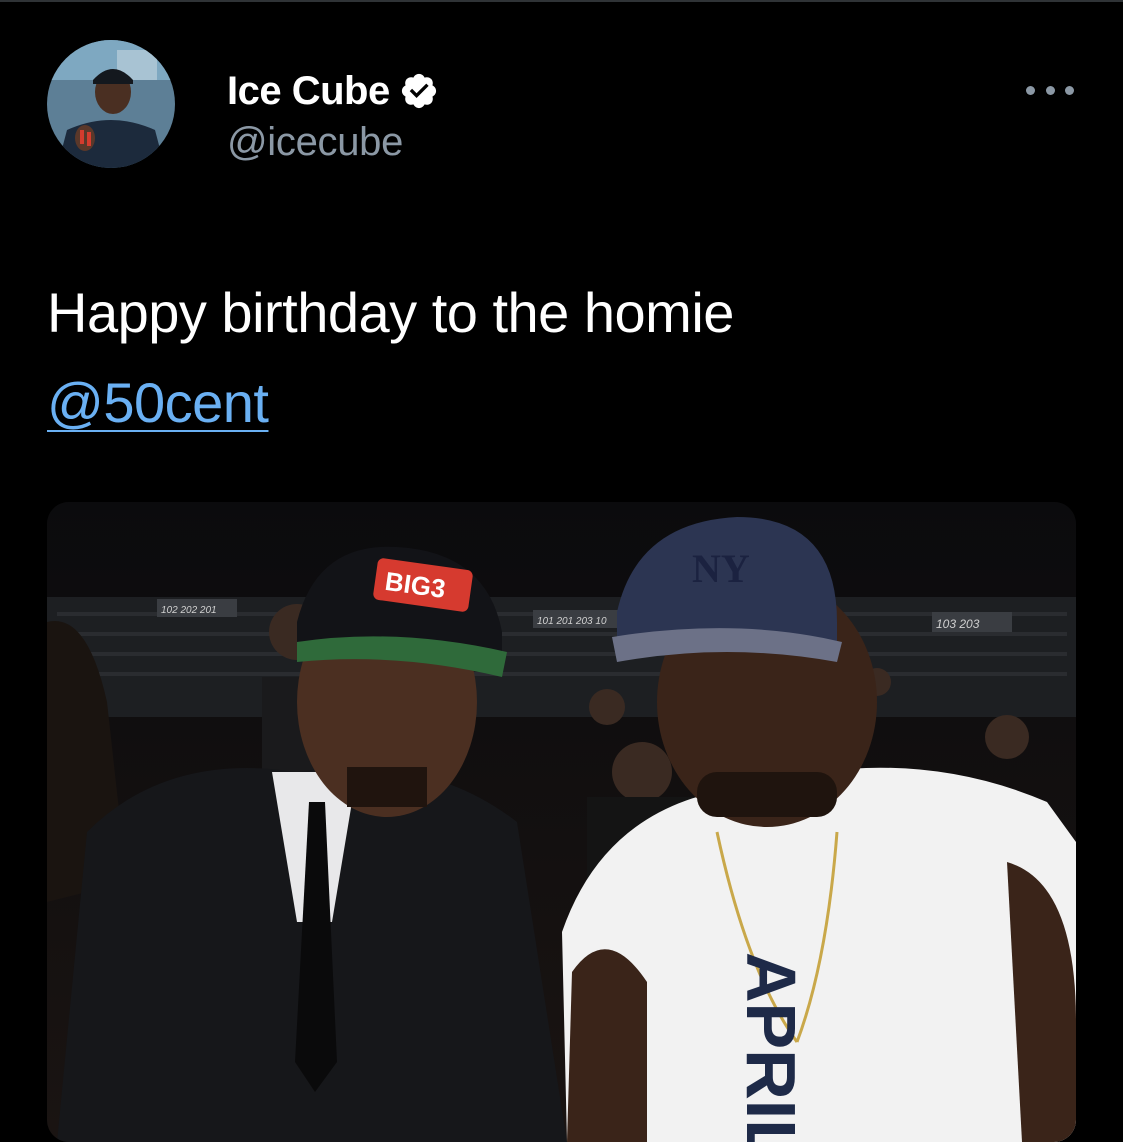 The width and height of the screenshot is (1123, 1142). I want to click on author-display-name: Ice Cube, so click(308, 91).